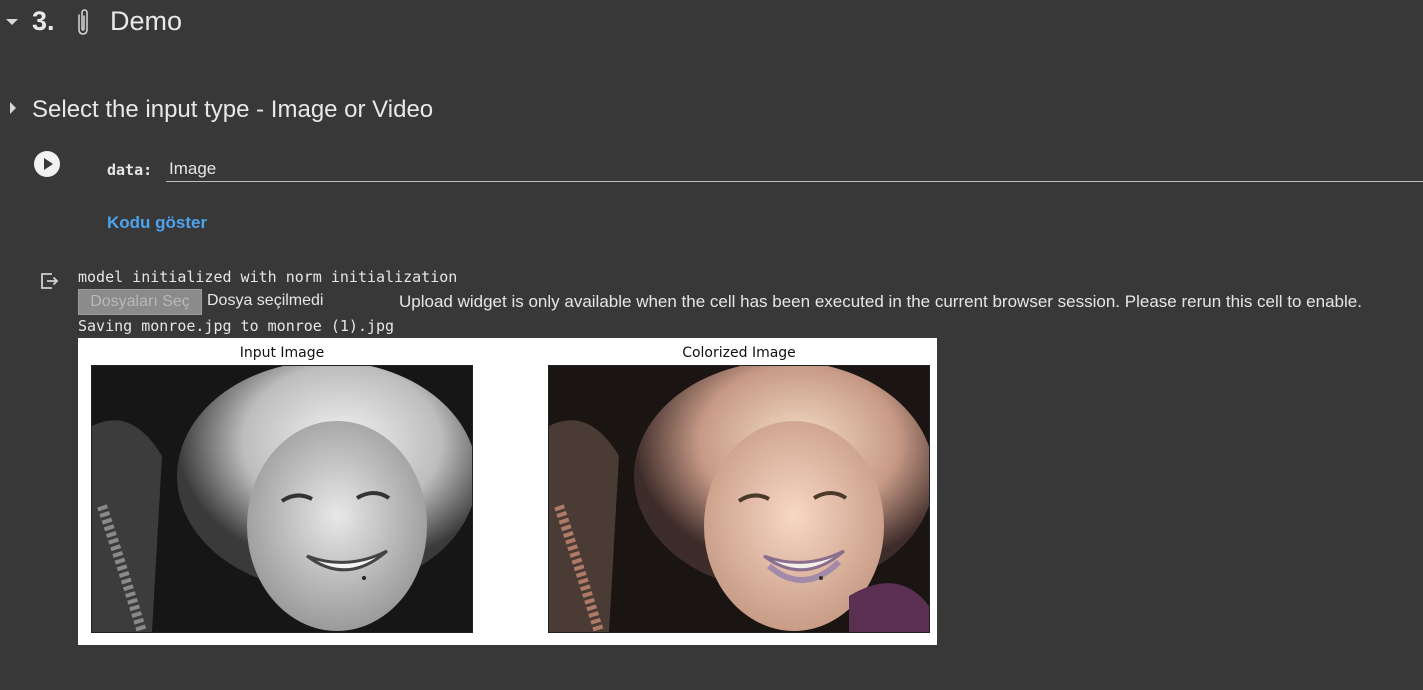  I want to click on run-cell-button, so click(47, 164).